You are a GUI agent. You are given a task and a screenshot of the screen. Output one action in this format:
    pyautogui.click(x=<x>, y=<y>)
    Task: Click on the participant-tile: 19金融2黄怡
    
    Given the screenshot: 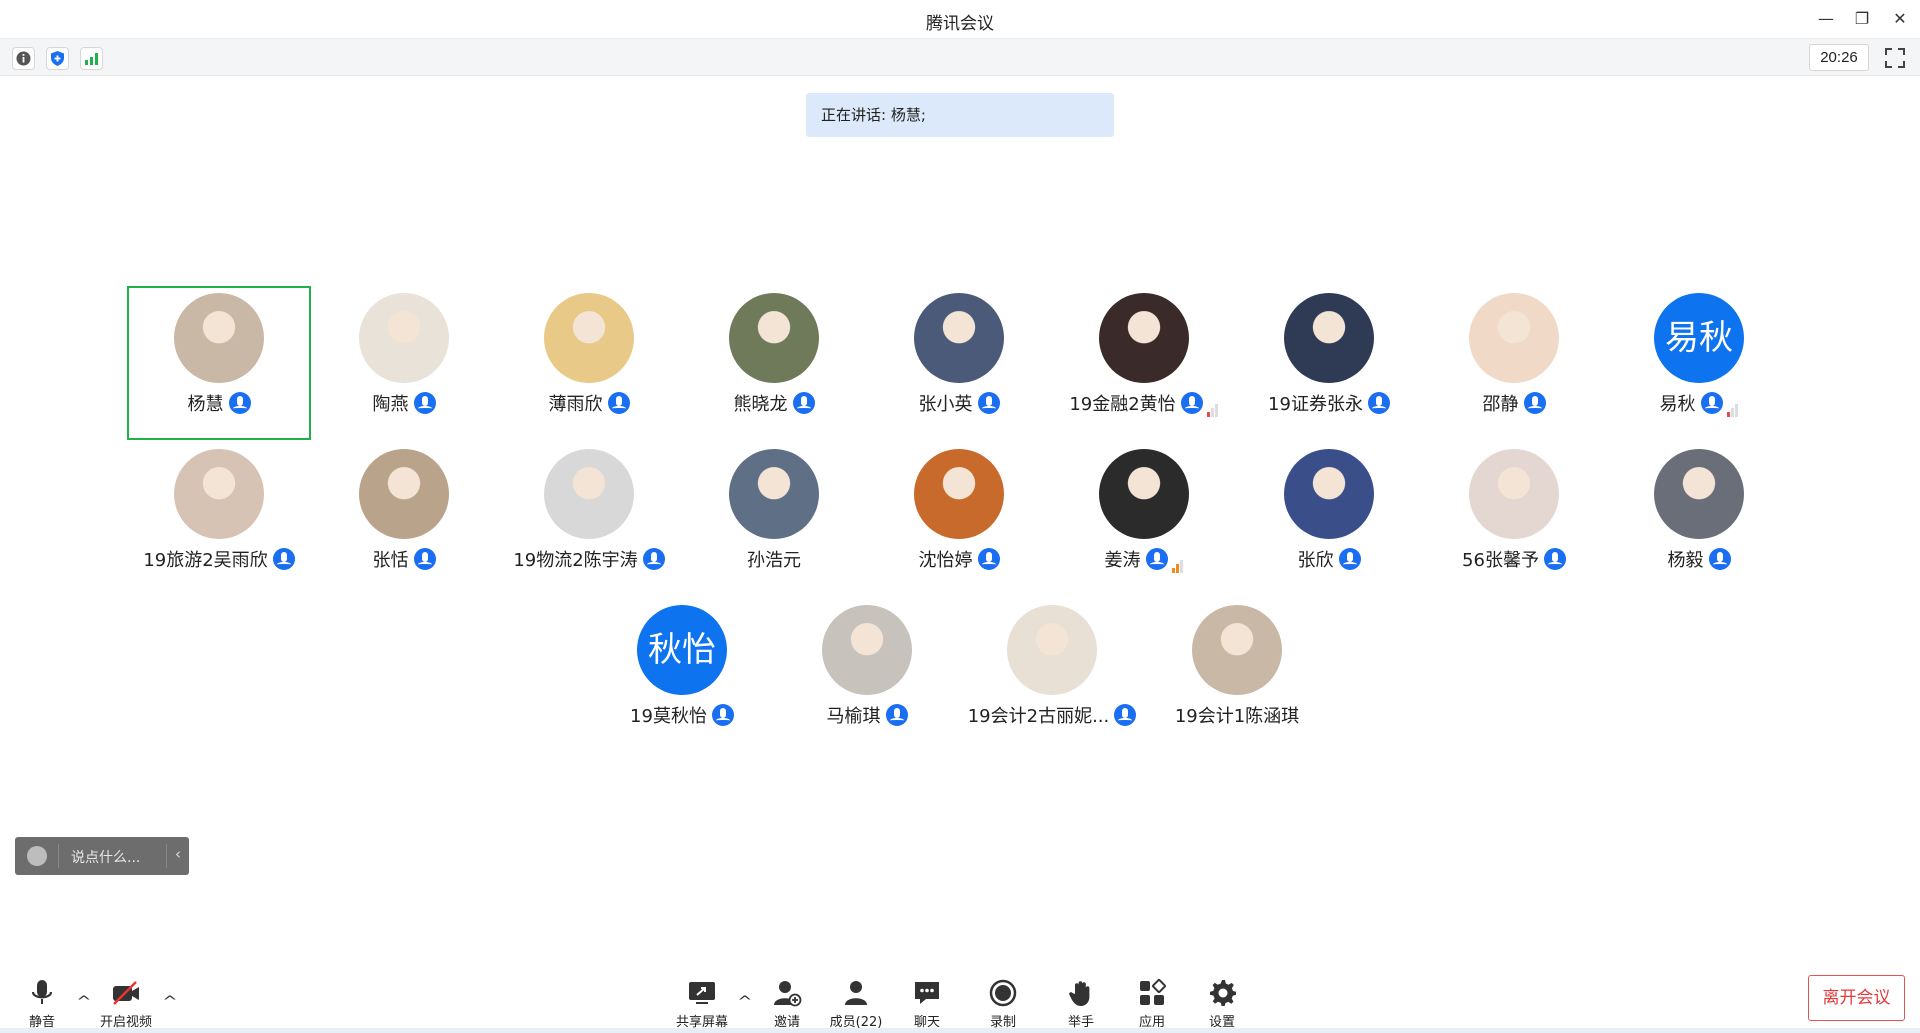 What is the action you would take?
    pyautogui.click(x=1144, y=363)
    